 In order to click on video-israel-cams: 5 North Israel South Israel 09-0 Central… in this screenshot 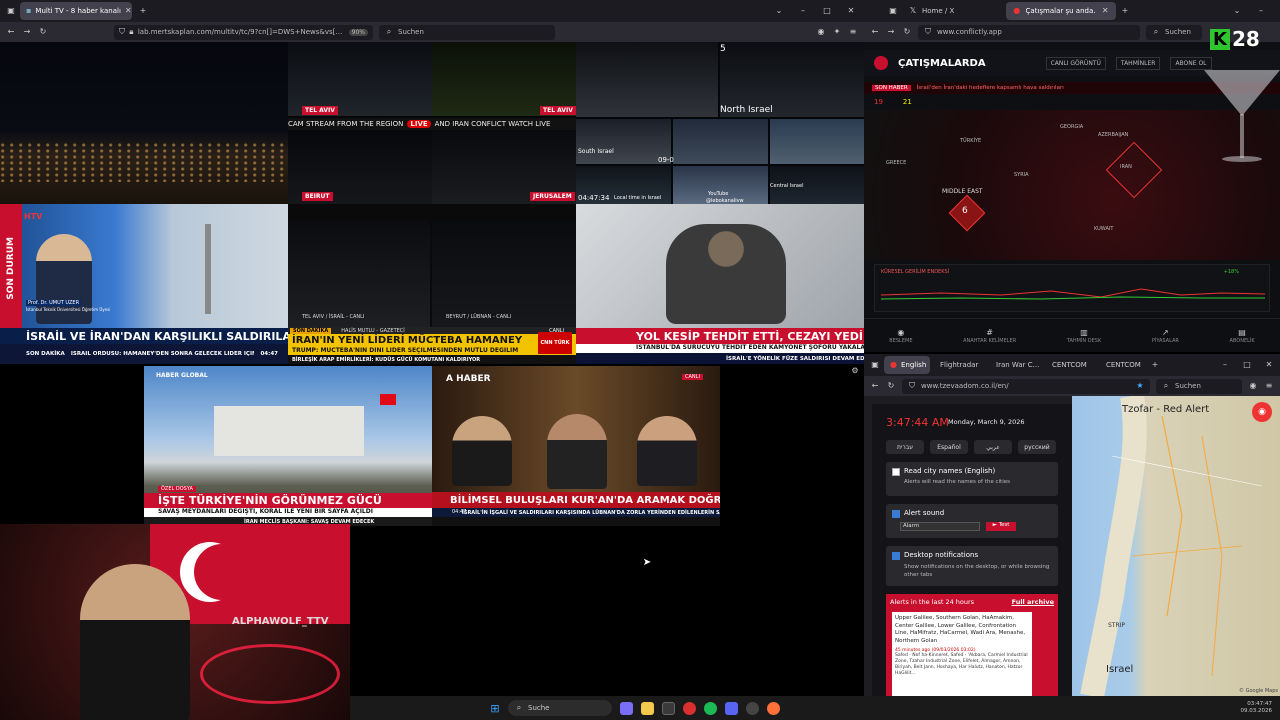, I will do `click(720, 123)`.